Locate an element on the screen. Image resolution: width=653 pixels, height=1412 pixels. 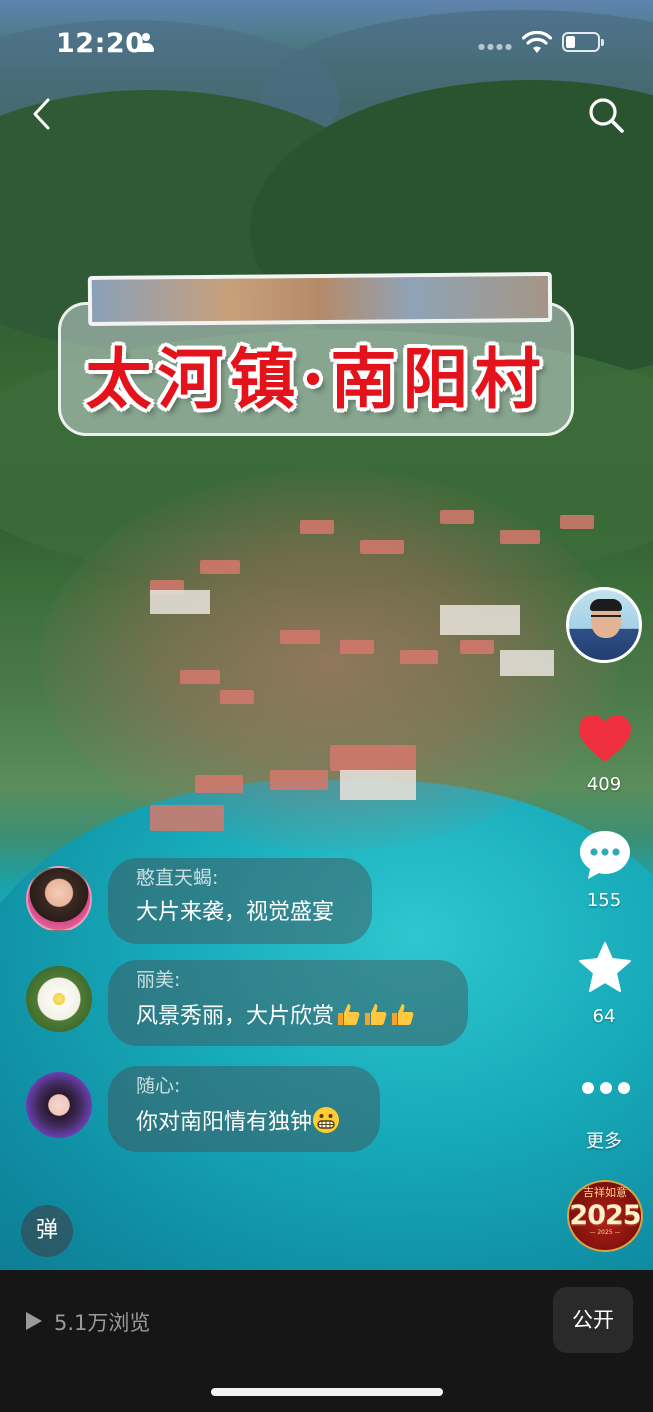
danmaku-bubble-3: 随心: 你对南阳情有独钟 is located at coordinates (244, 1109).